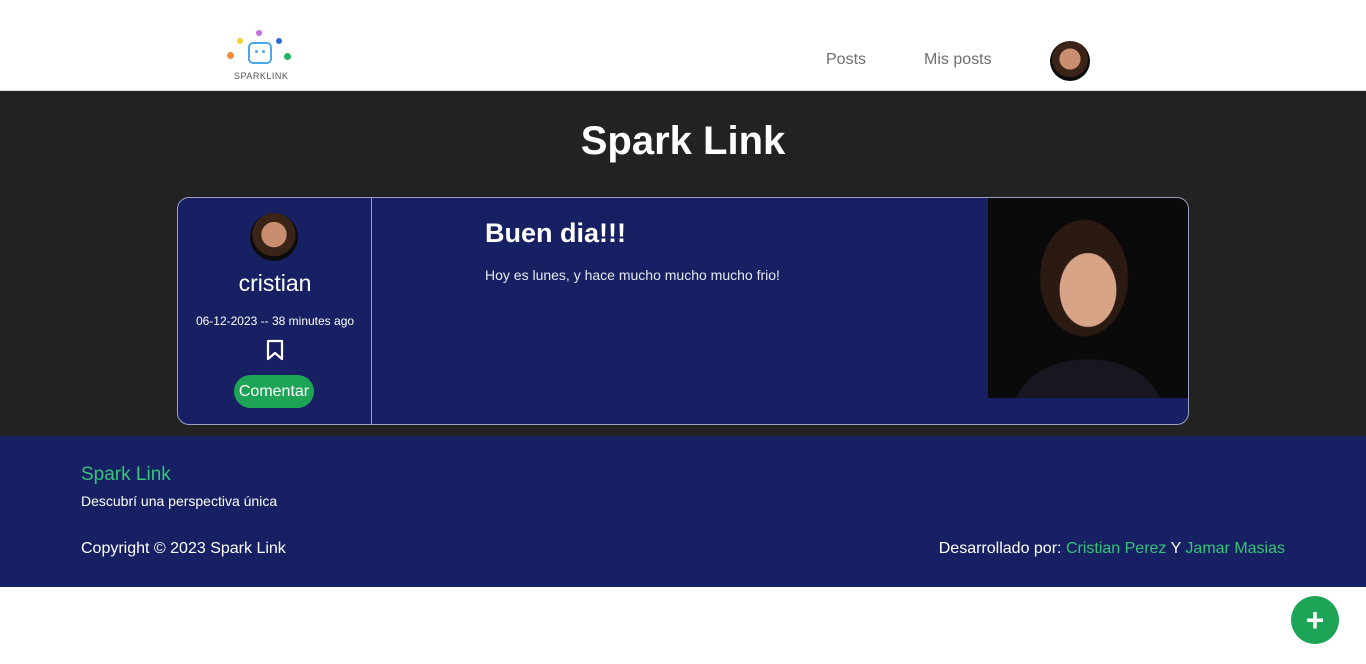  I want to click on sparklink-logo: SPARKLINK, so click(260, 57).